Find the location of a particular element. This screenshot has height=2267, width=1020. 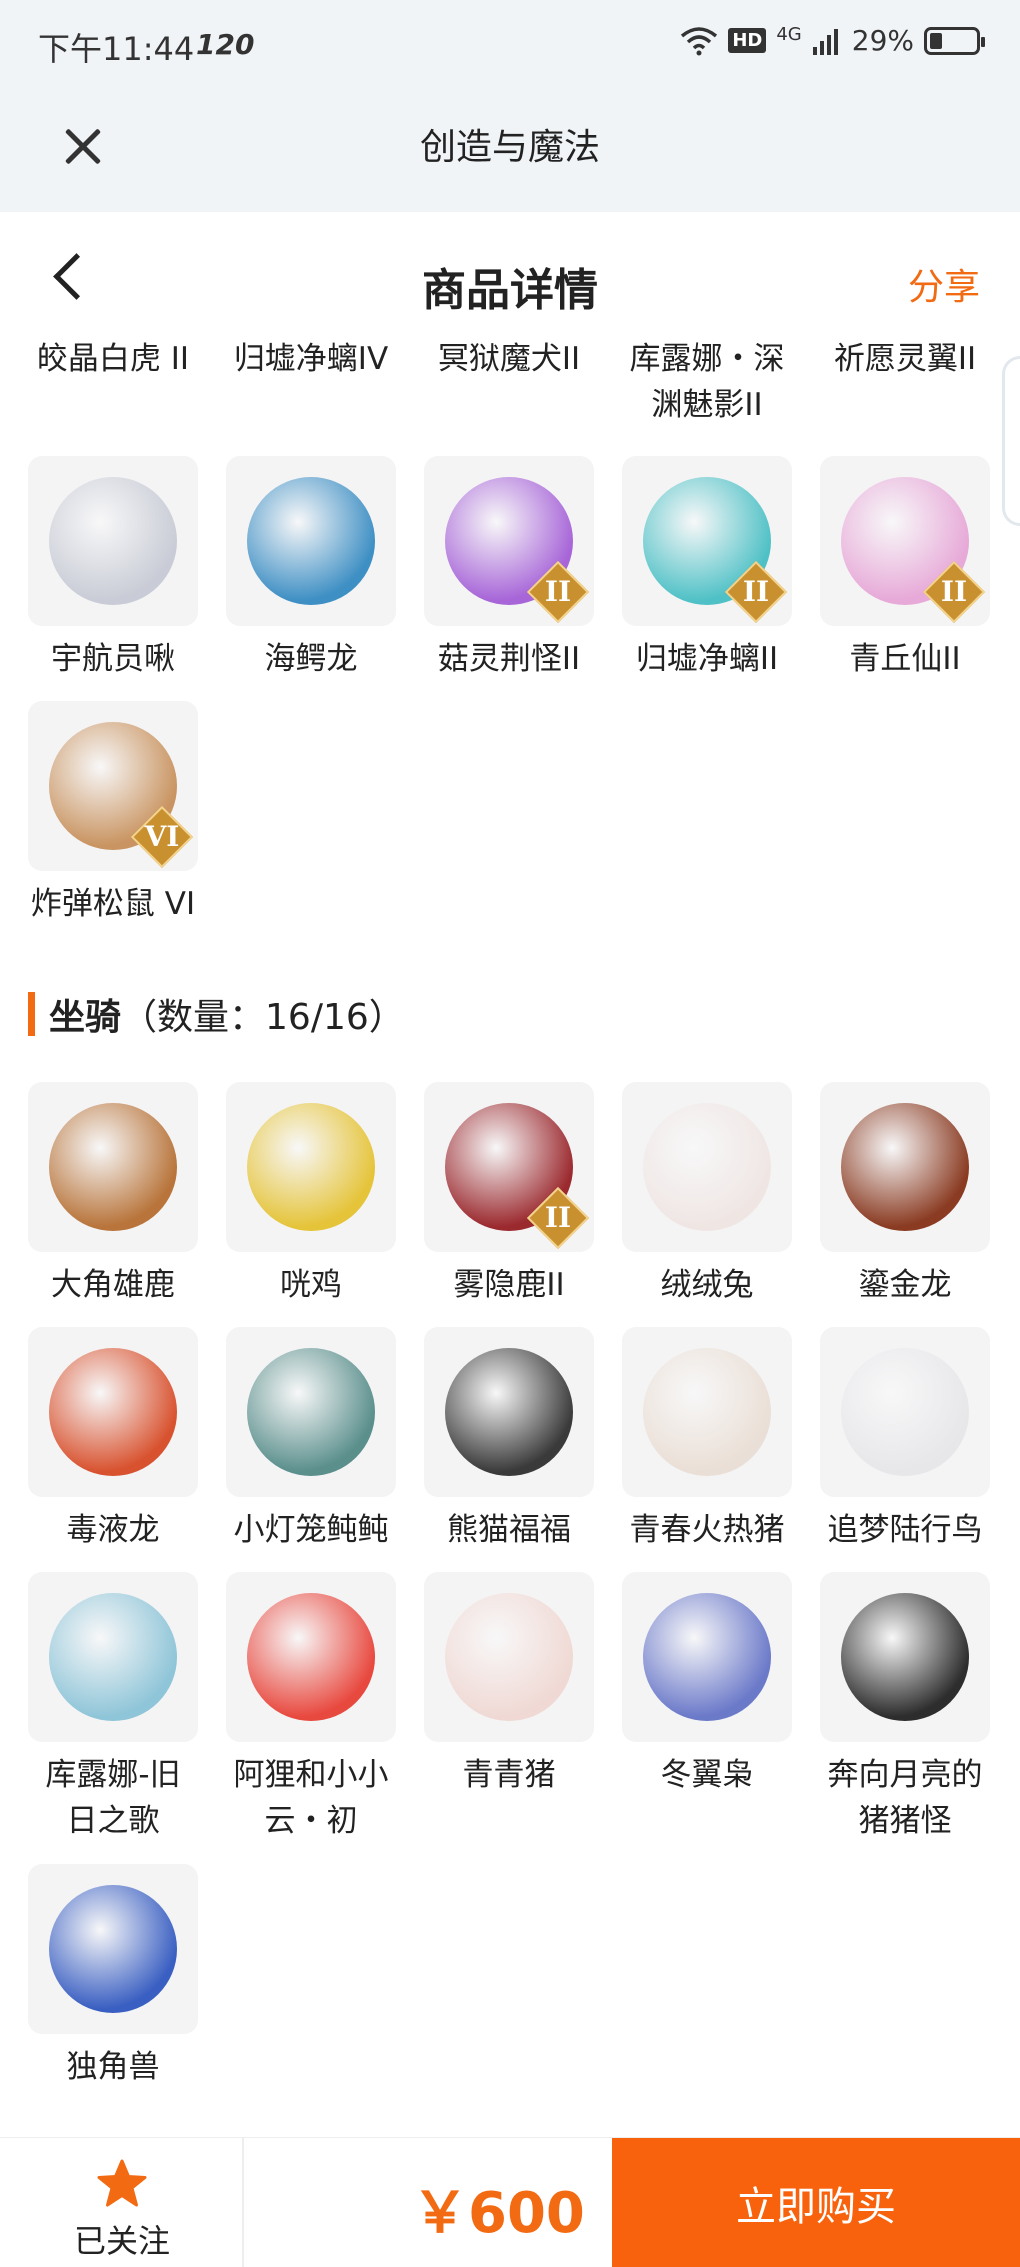

share-button: 分享 is located at coordinates (944, 284).